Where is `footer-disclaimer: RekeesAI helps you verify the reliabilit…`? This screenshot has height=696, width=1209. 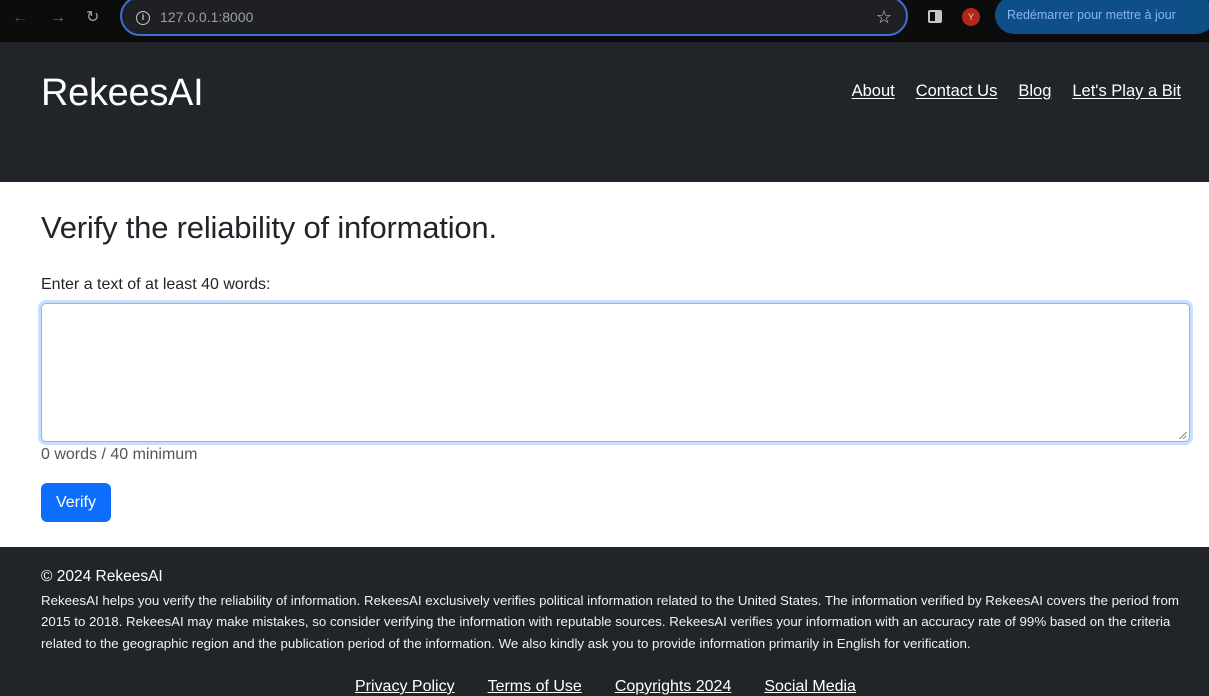
footer-disclaimer: RekeesAI helps you verify the reliabilit… is located at coordinates (610, 622).